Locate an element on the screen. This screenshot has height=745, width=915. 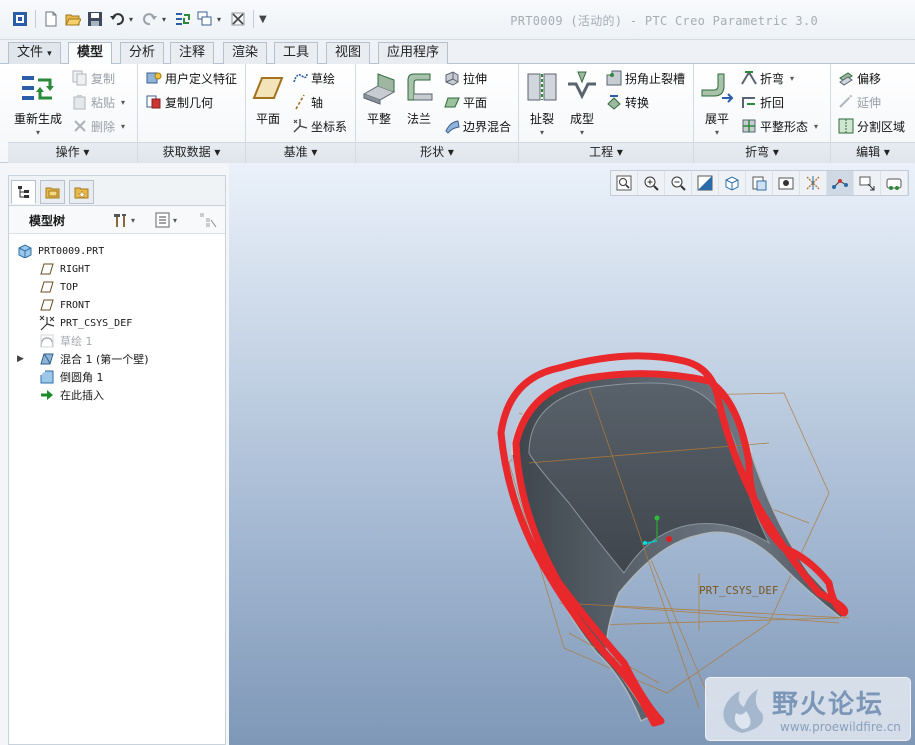
tree-item-round: 倒圆角 1 is located at coordinates (119, 377).